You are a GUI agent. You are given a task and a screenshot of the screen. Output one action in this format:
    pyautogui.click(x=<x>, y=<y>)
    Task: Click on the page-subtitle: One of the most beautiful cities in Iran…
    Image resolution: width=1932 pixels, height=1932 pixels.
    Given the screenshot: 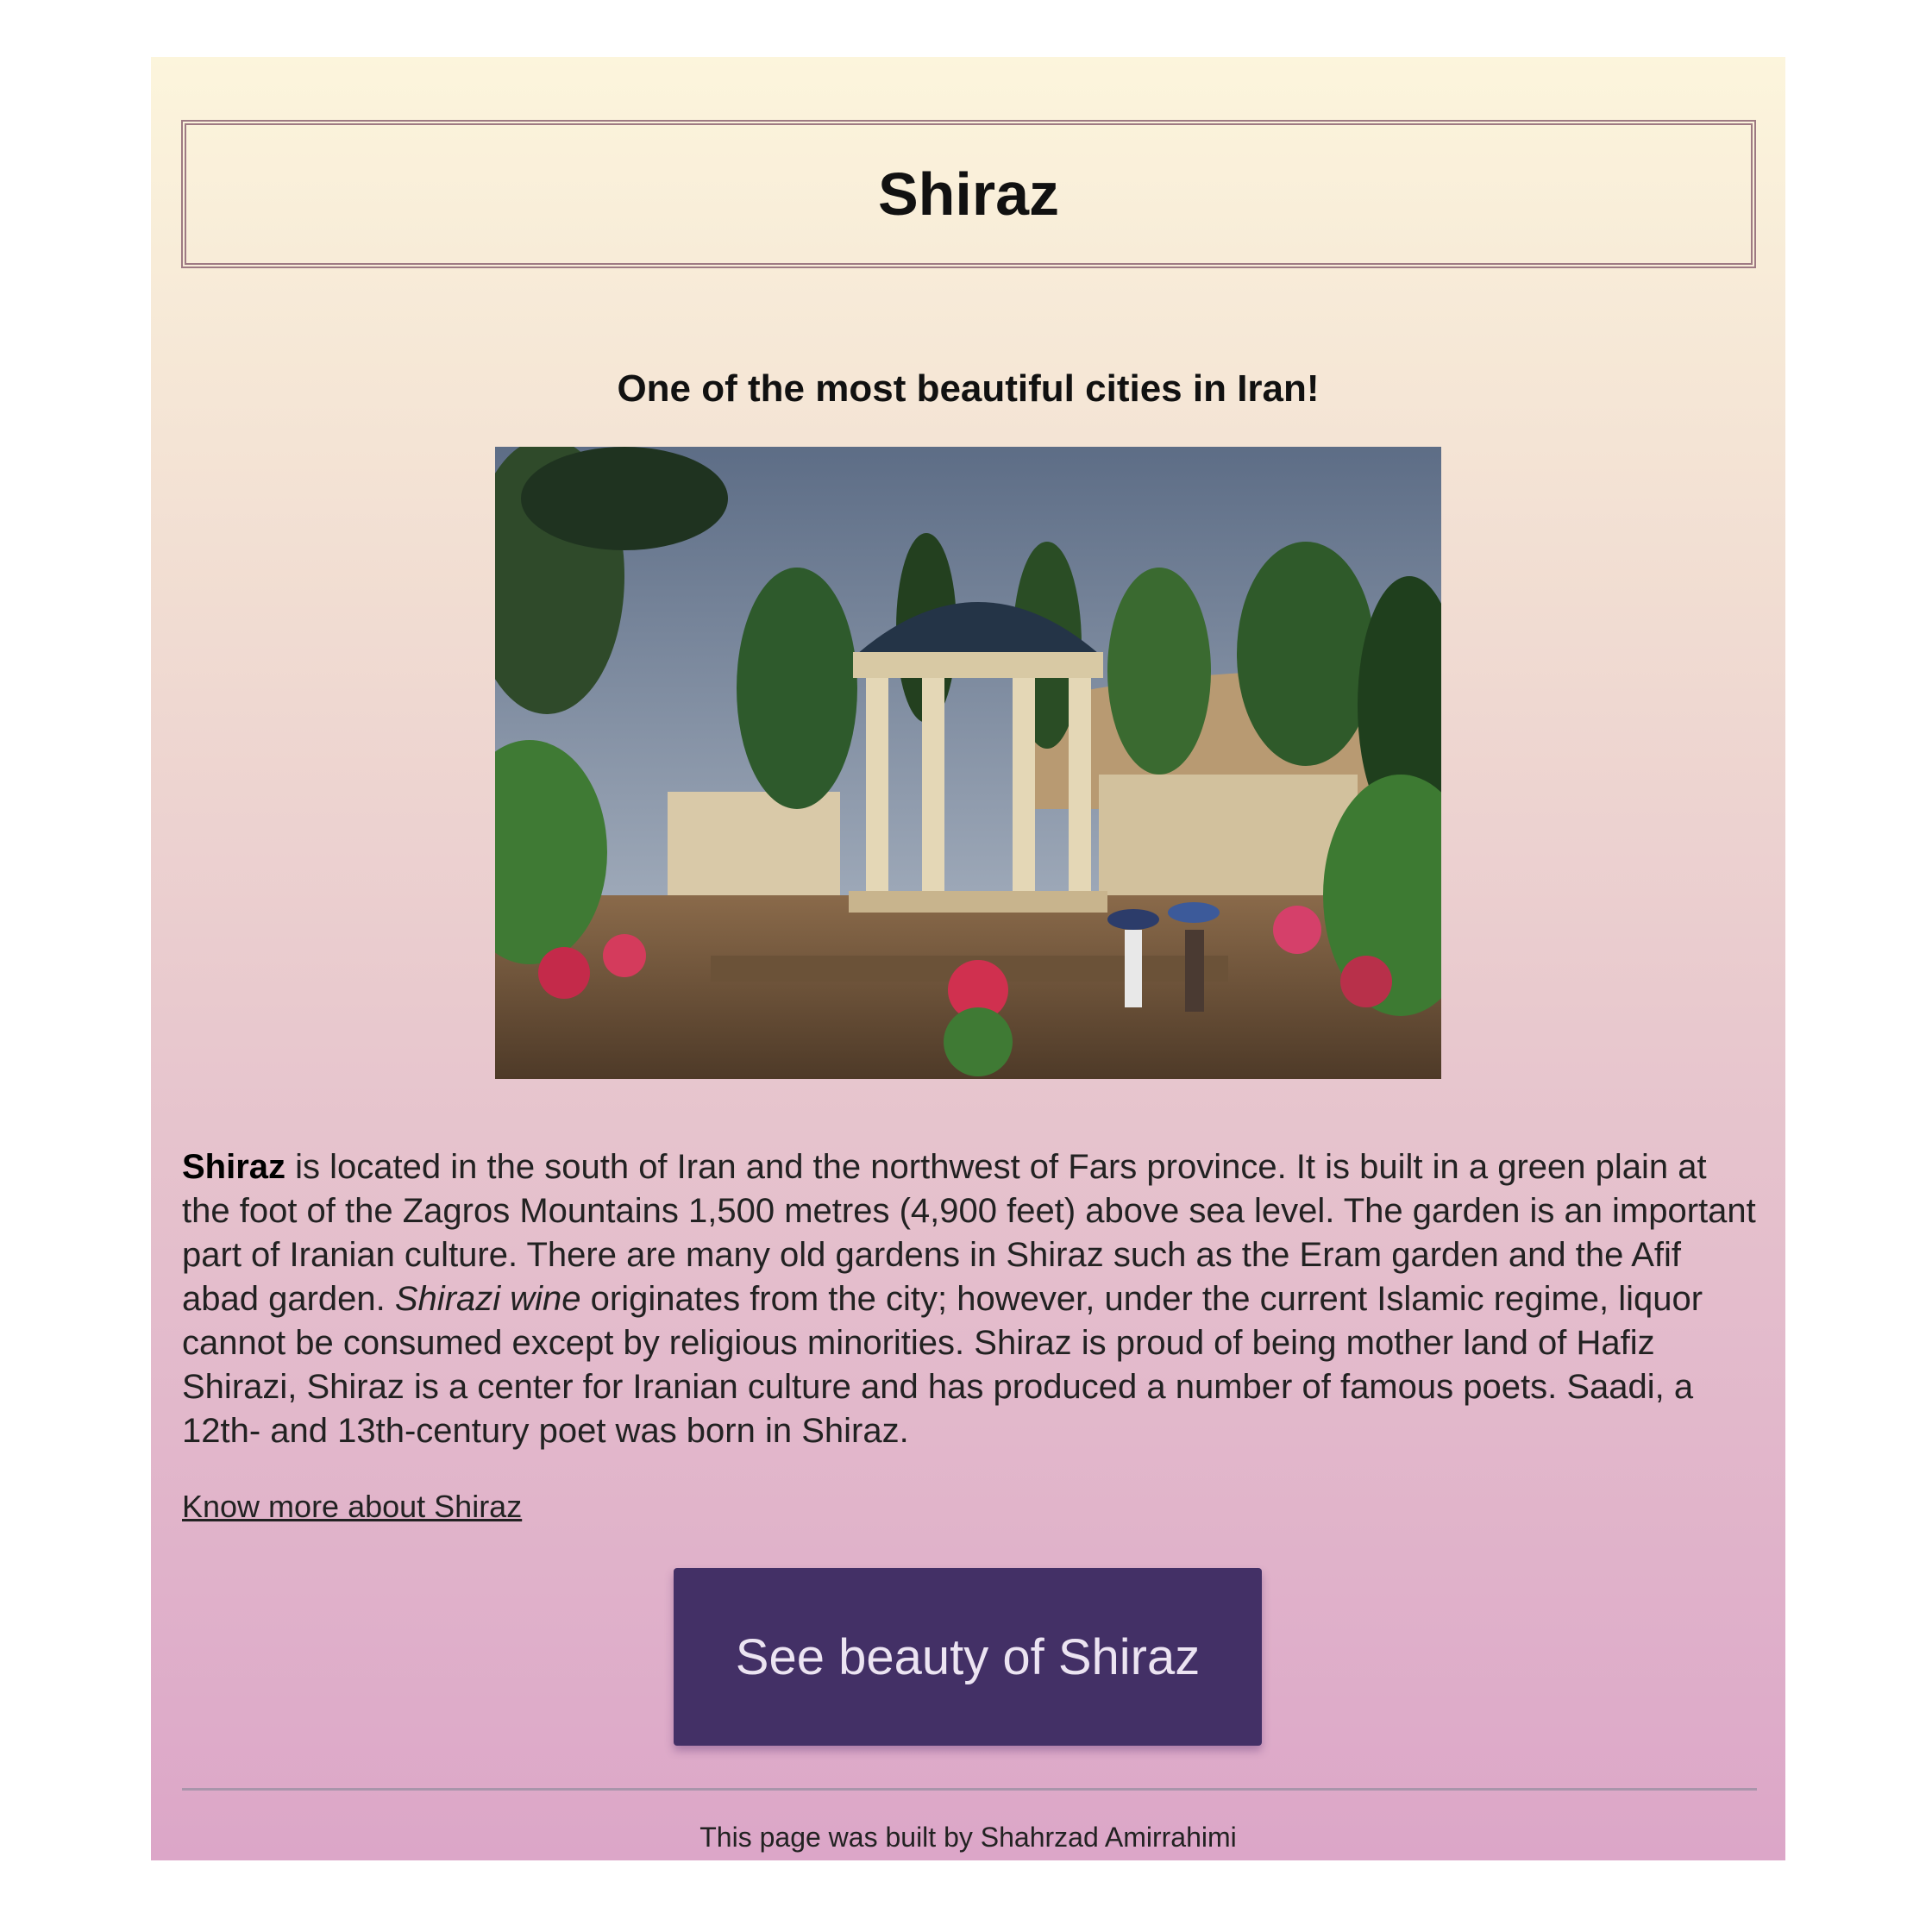 What is the action you would take?
    pyautogui.click(x=969, y=389)
    